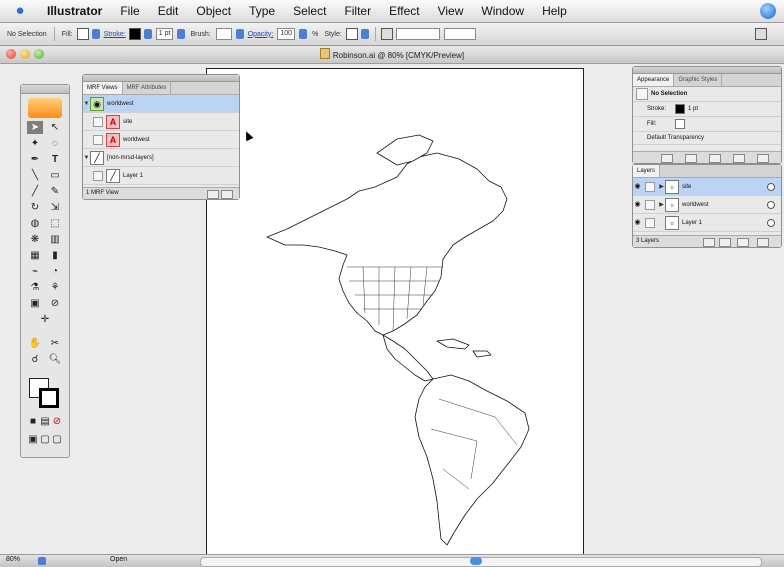 The width and height of the screenshot is (784, 567). I want to click on eyedropper-tool-icon: ⌁, so click(35, 271).